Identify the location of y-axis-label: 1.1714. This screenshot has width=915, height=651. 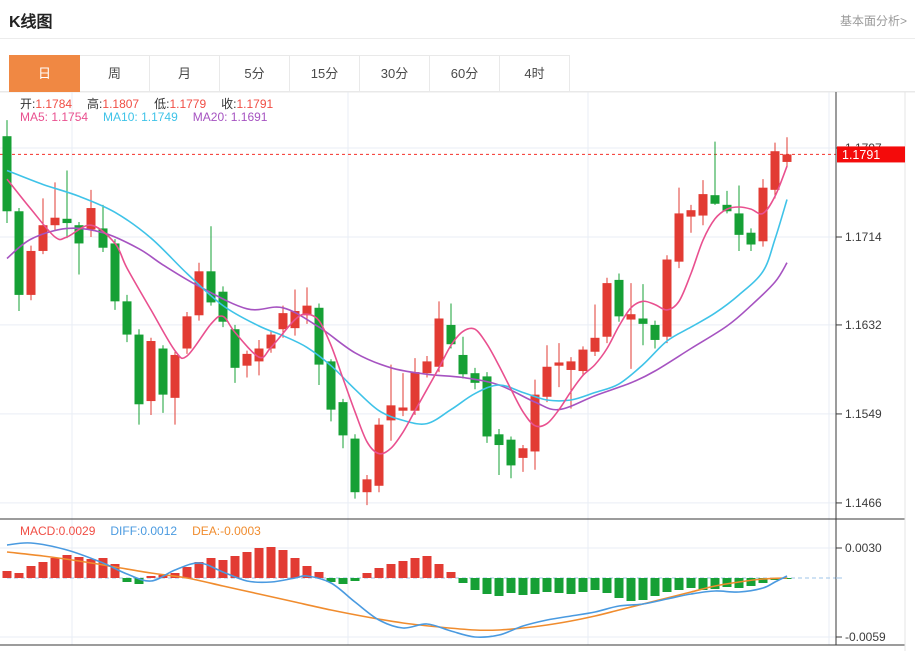
(863, 237).